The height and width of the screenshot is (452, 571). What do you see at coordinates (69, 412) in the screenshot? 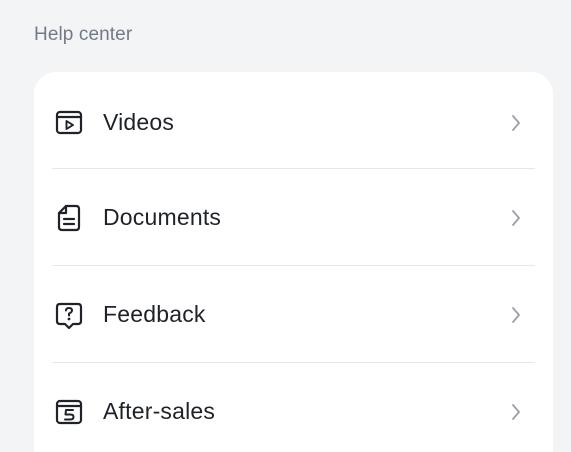
I see `after-sales-icon` at bounding box center [69, 412].